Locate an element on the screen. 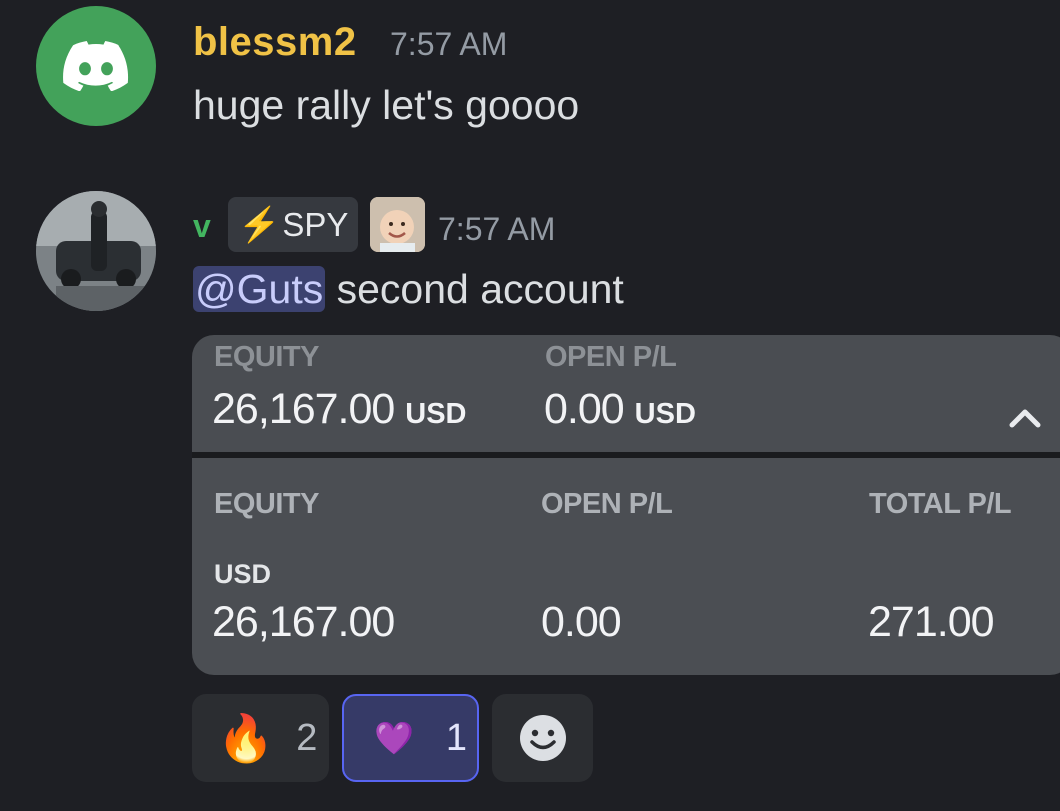  message-text: @Guts second account is located at coordinates (408, 289).